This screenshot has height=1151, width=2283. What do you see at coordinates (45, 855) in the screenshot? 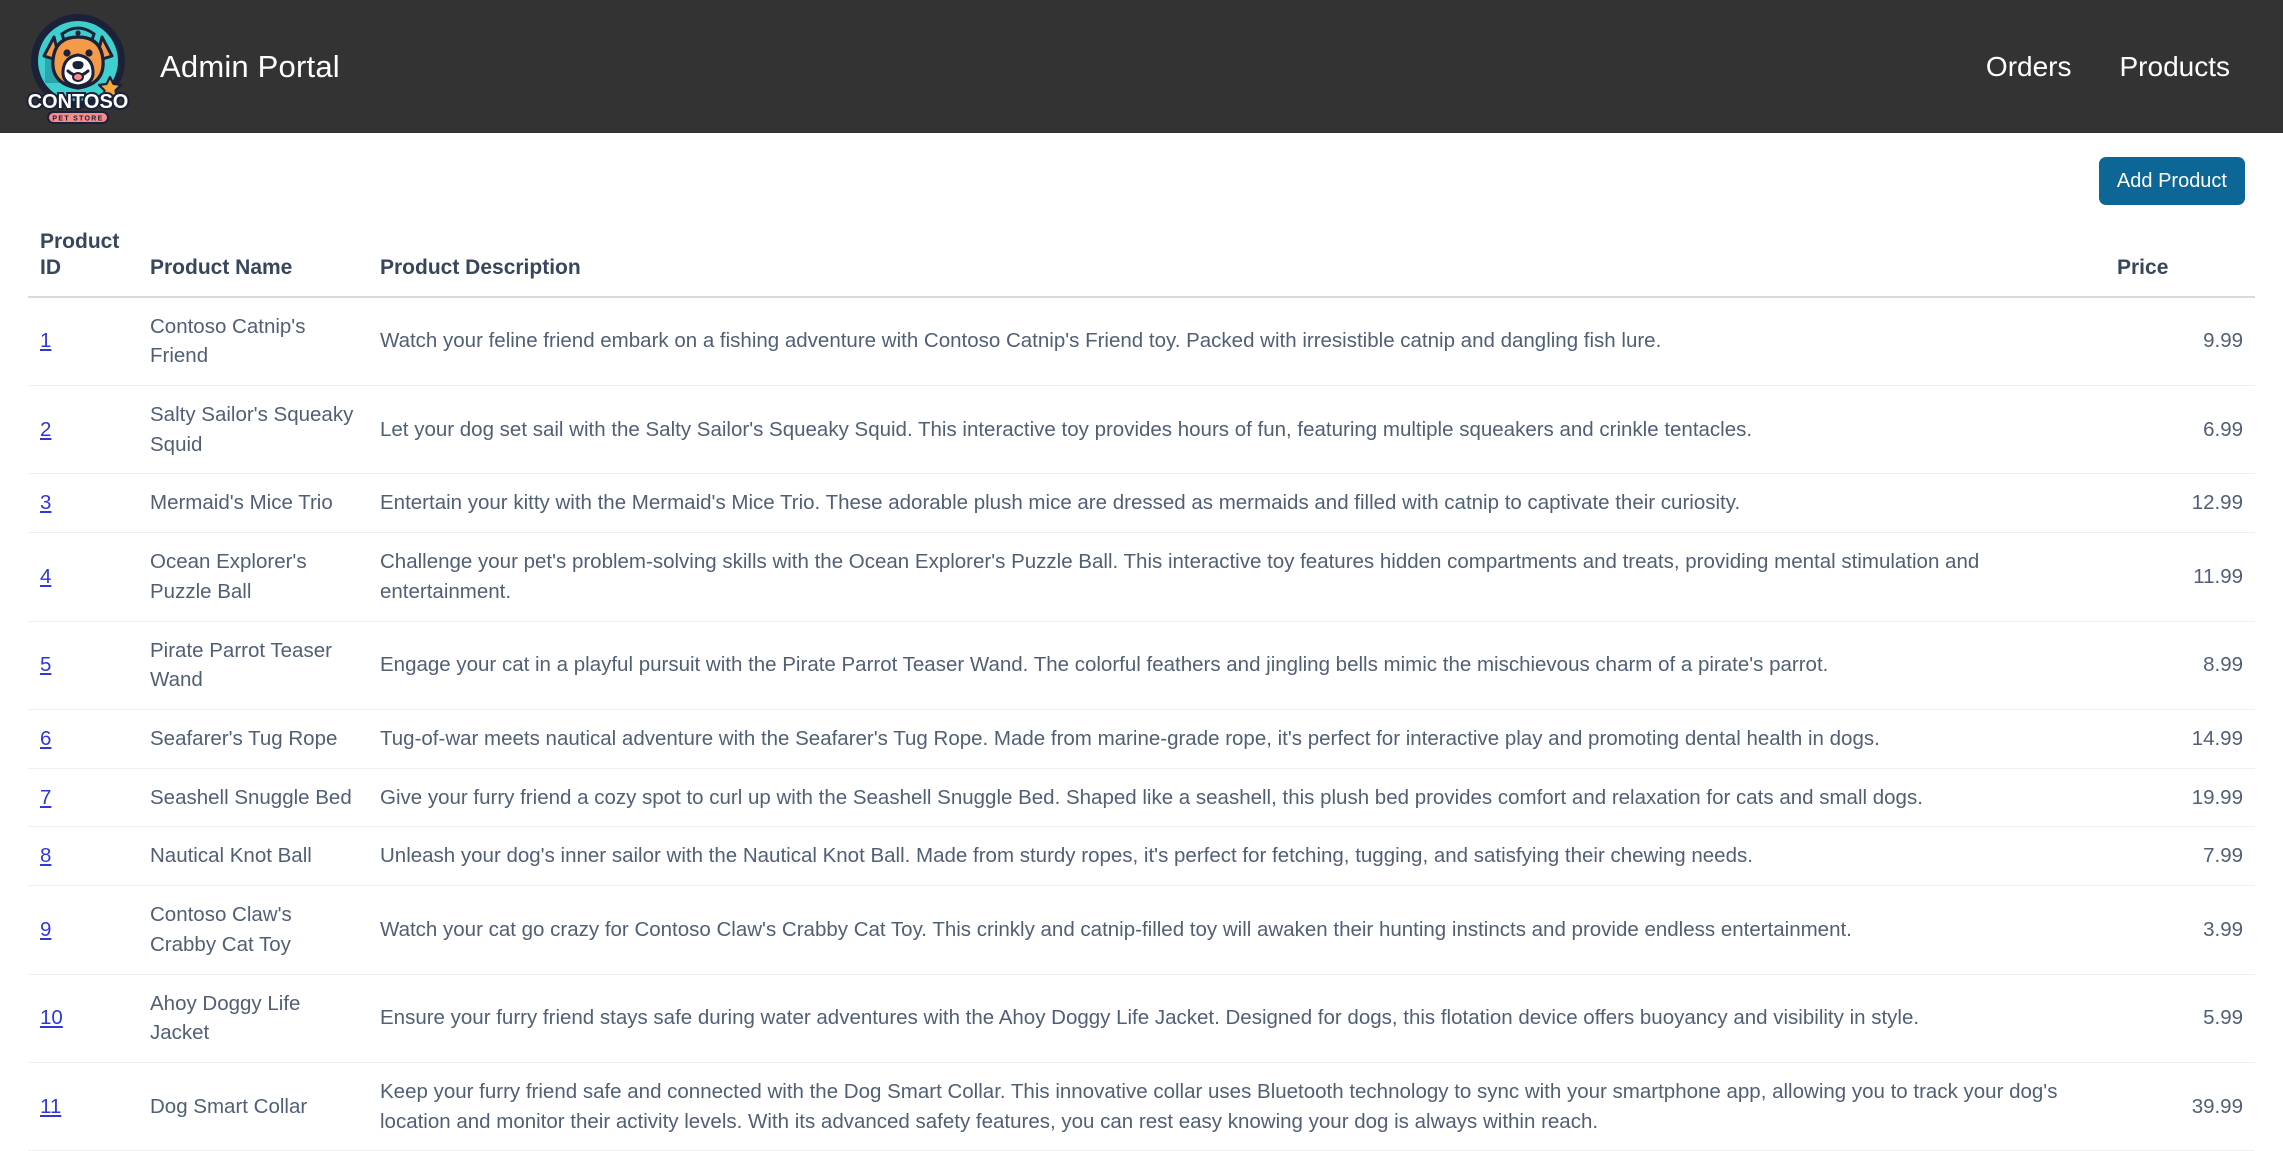
I see `product-id-link: 8` at bounding box center [45, 855].